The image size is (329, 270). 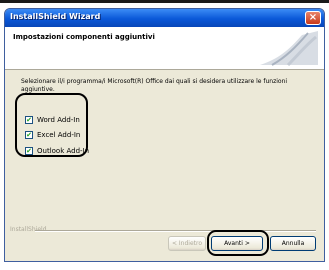 What do you see at coordinates (289, 49) in the screenshot?
I see `header-graphic-icon` at bounding box center [289, 49].